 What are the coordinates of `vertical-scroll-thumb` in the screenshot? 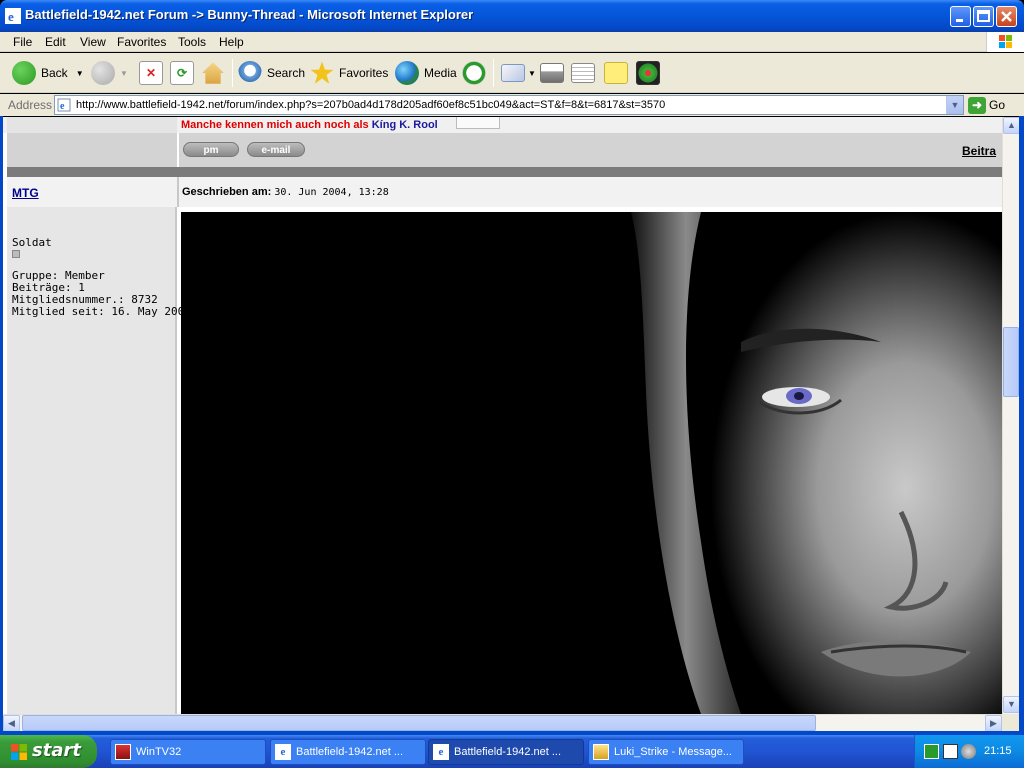 It's located at (1011, 362).